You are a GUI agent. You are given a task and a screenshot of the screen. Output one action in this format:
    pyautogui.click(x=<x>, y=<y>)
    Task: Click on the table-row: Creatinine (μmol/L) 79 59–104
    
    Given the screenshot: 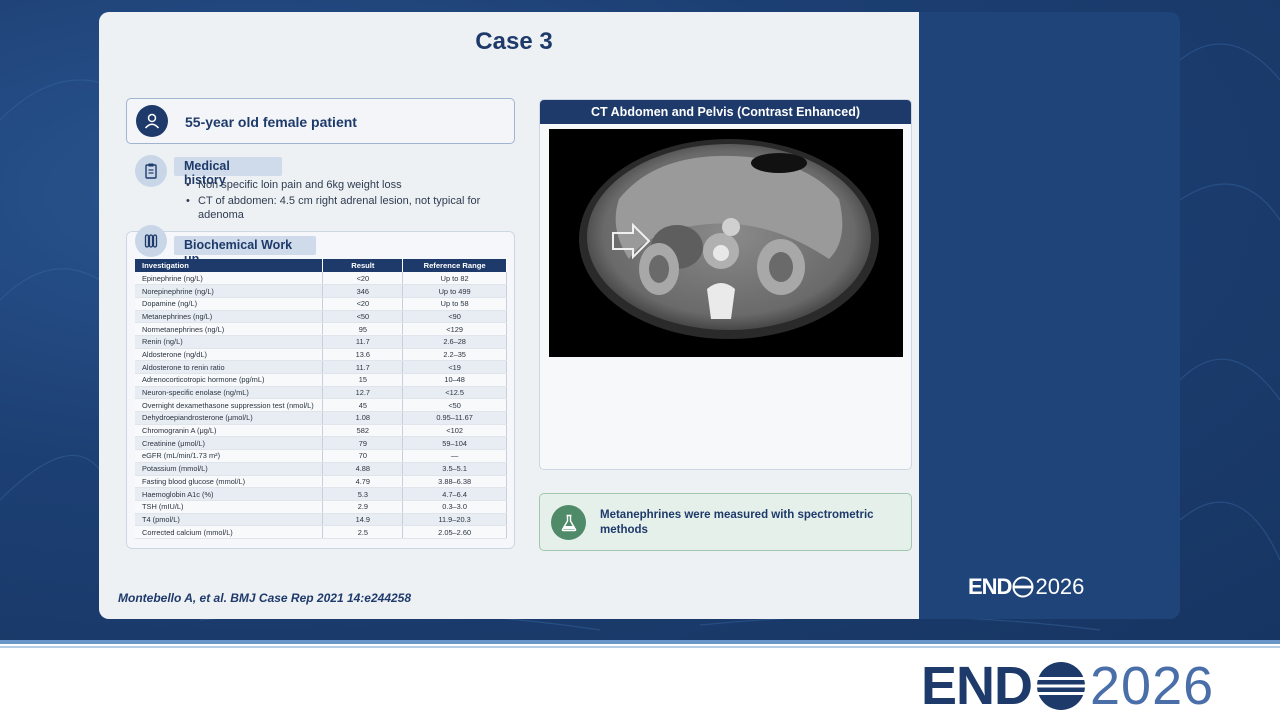 What is the action you would take?
    pyautogui.click(x=321, y=443)
    